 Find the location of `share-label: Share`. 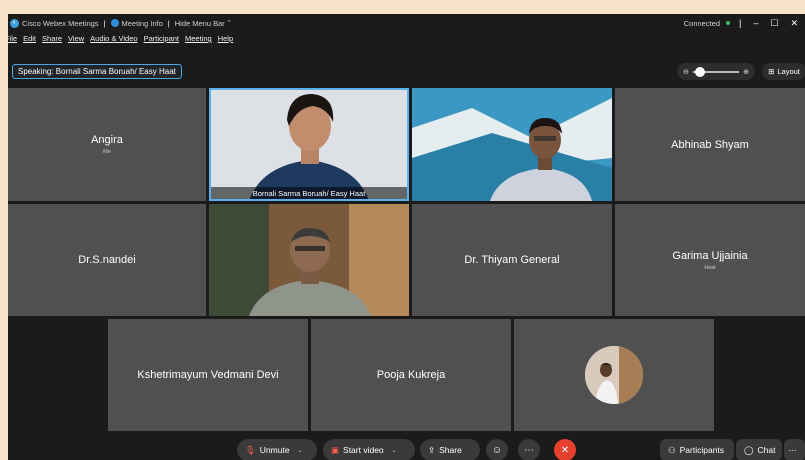

share-label: Share is located at coordinates (450, 450).